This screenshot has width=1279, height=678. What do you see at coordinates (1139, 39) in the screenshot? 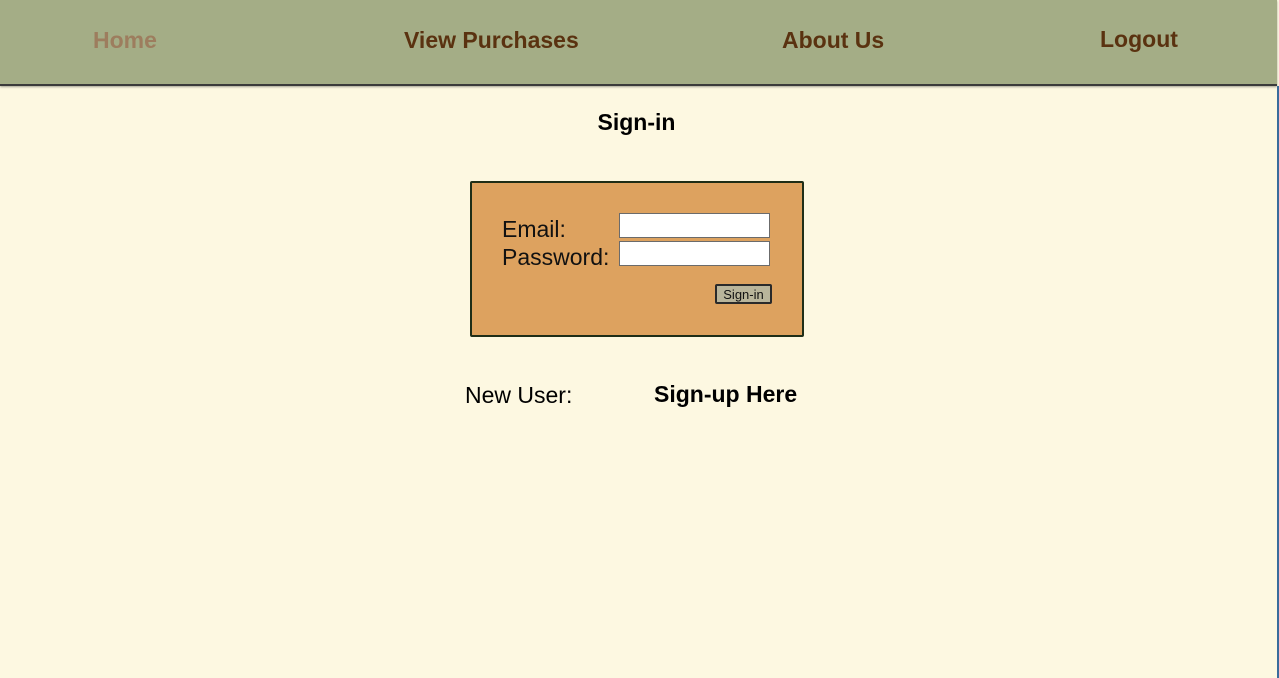
I see `nav-logout-link: Logout` at bounding box center [1139, 39].